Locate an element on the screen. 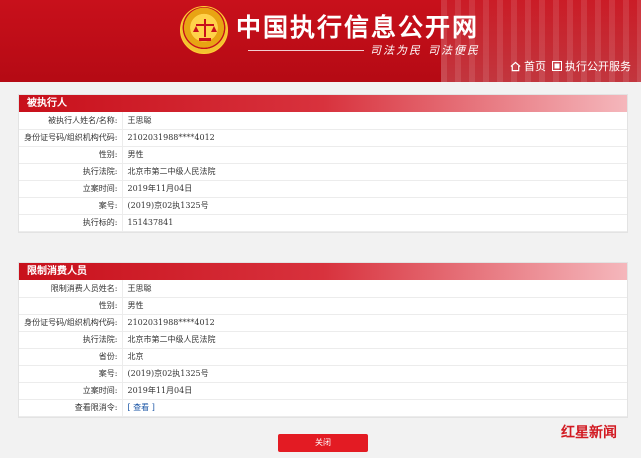 This screenshot has height=458, width=641. view-restriction-order-link: [ 查看 ] is located at coordinates (141, 407).